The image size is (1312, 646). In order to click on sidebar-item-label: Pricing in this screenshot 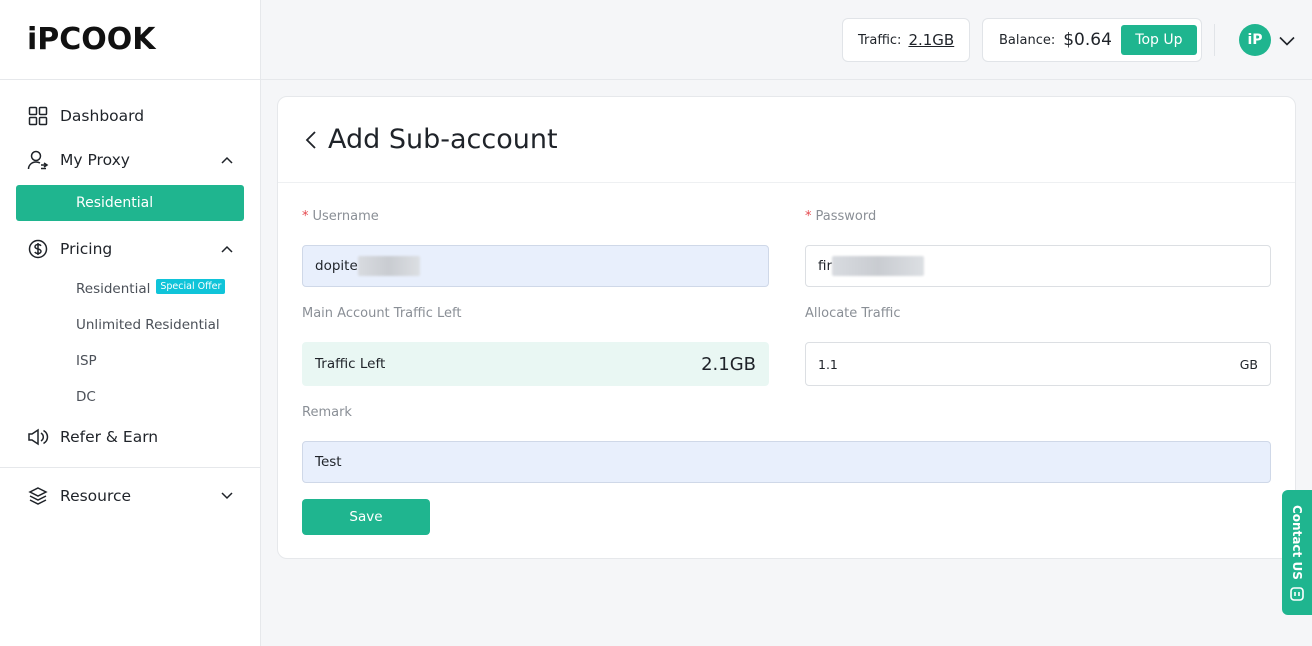, I will do `click(86, 249)`.